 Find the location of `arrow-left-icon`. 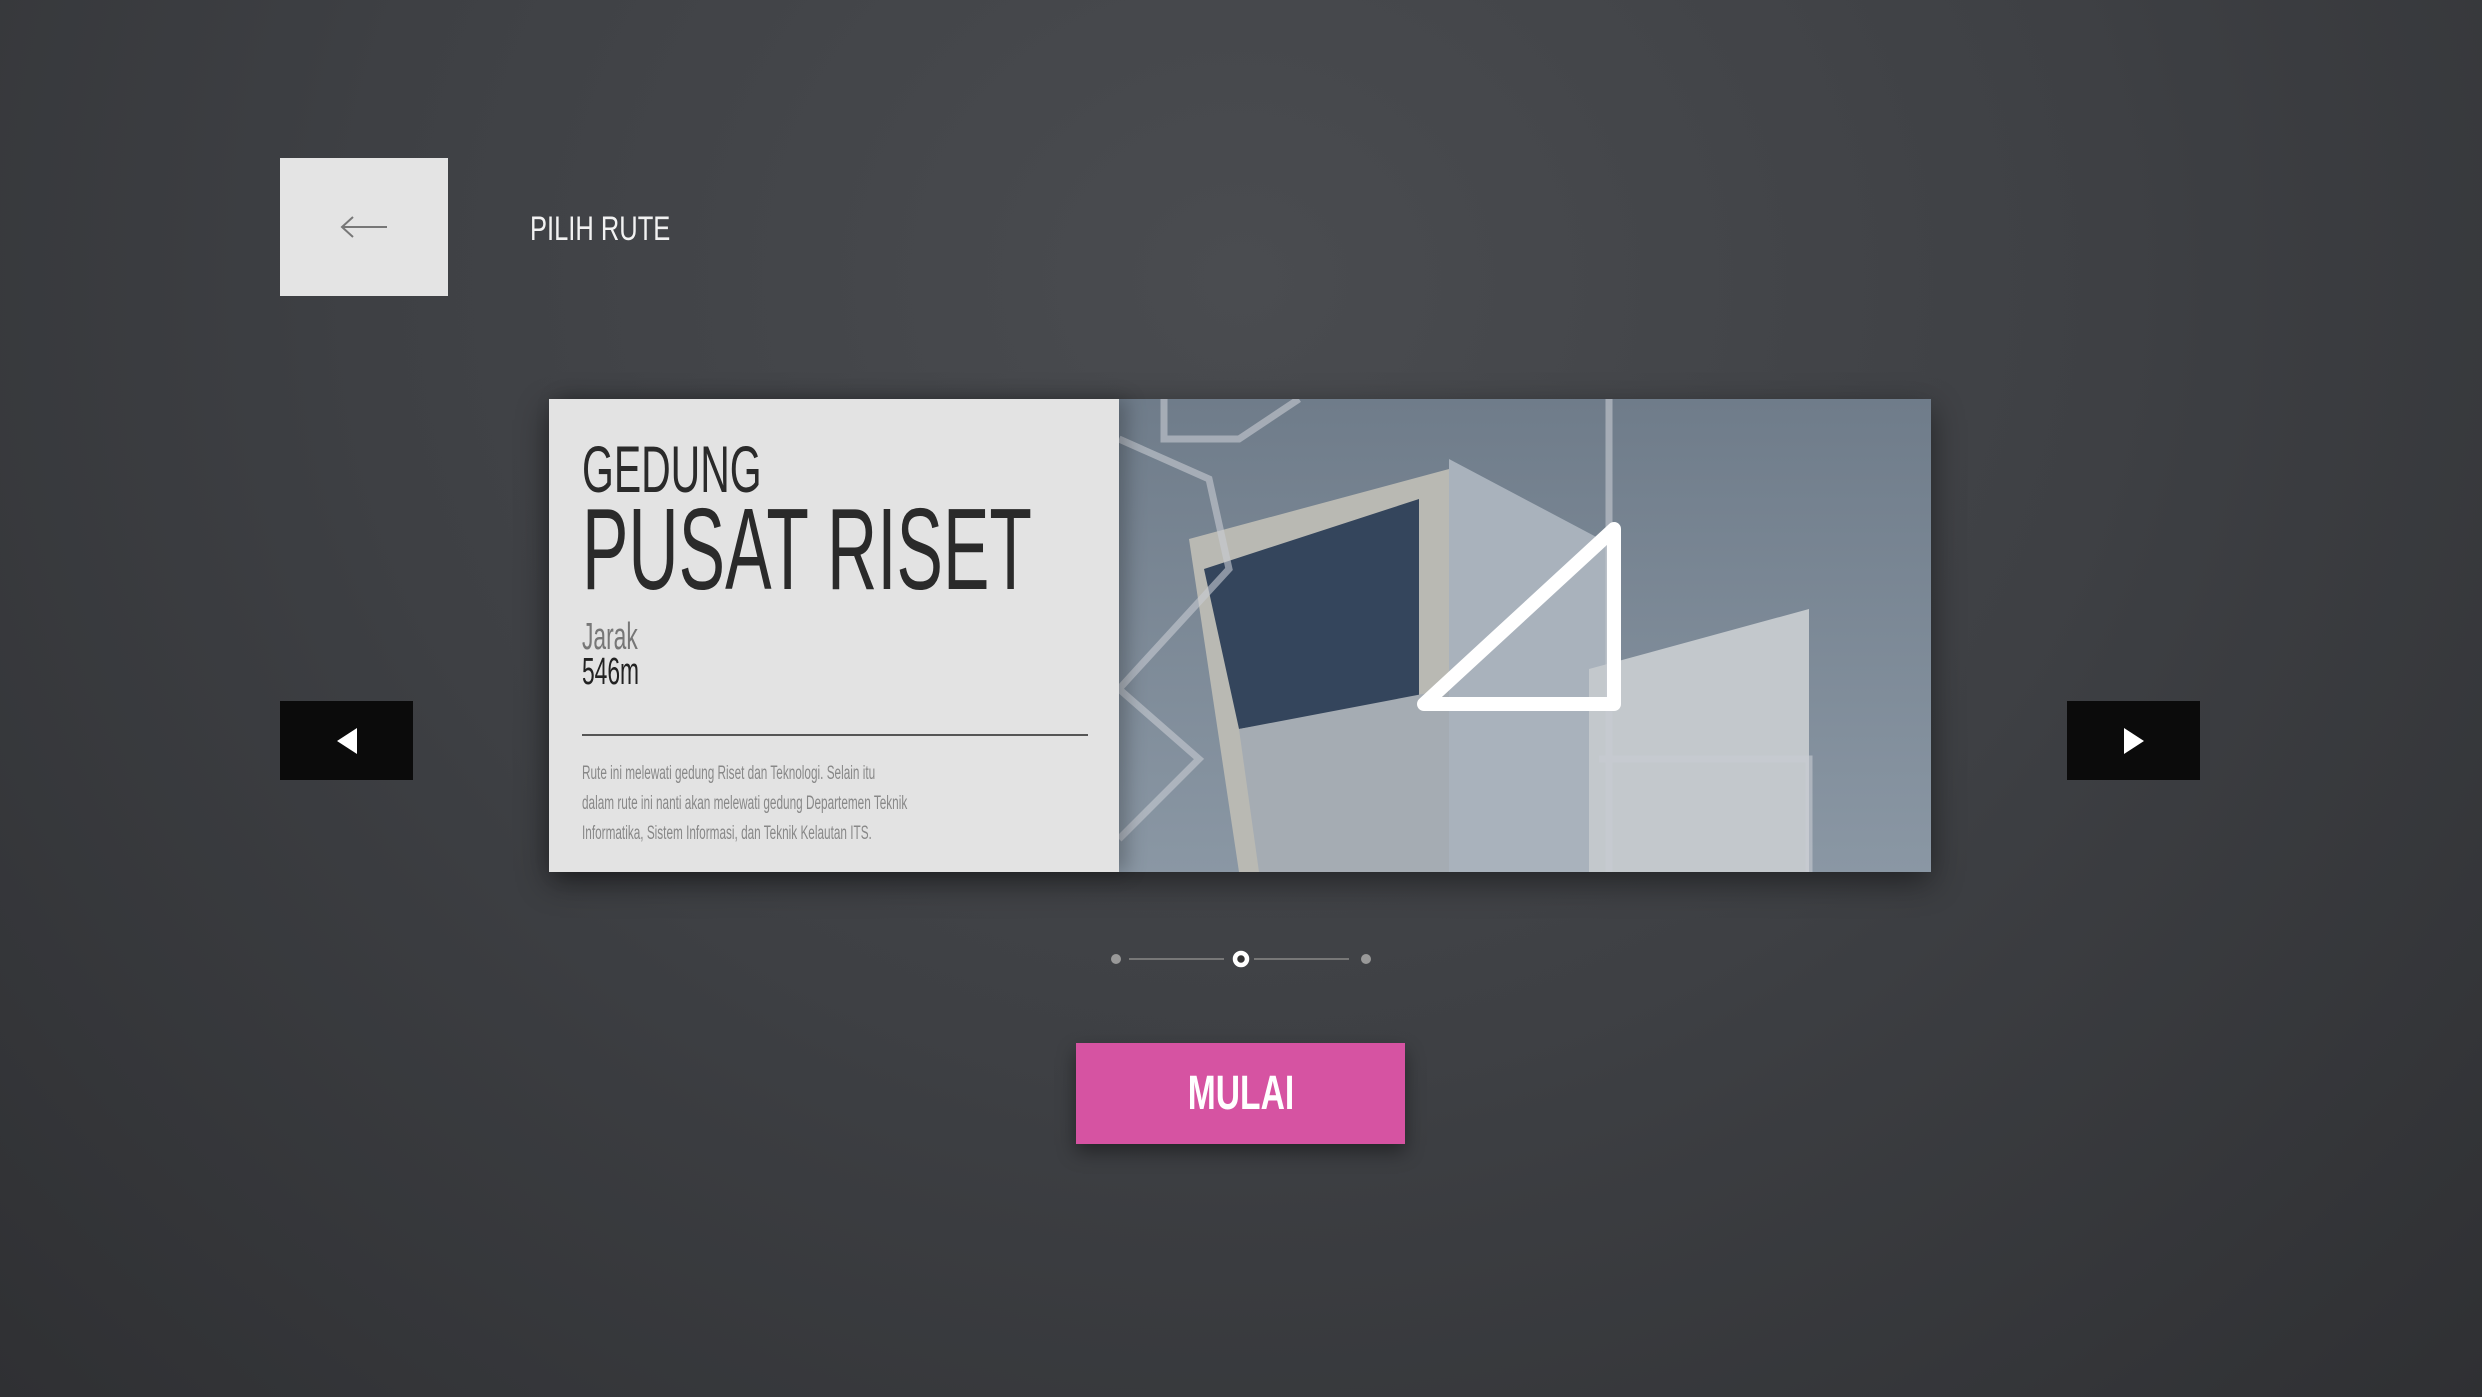

arrow-left-icon is located at coordinates (363, 227).